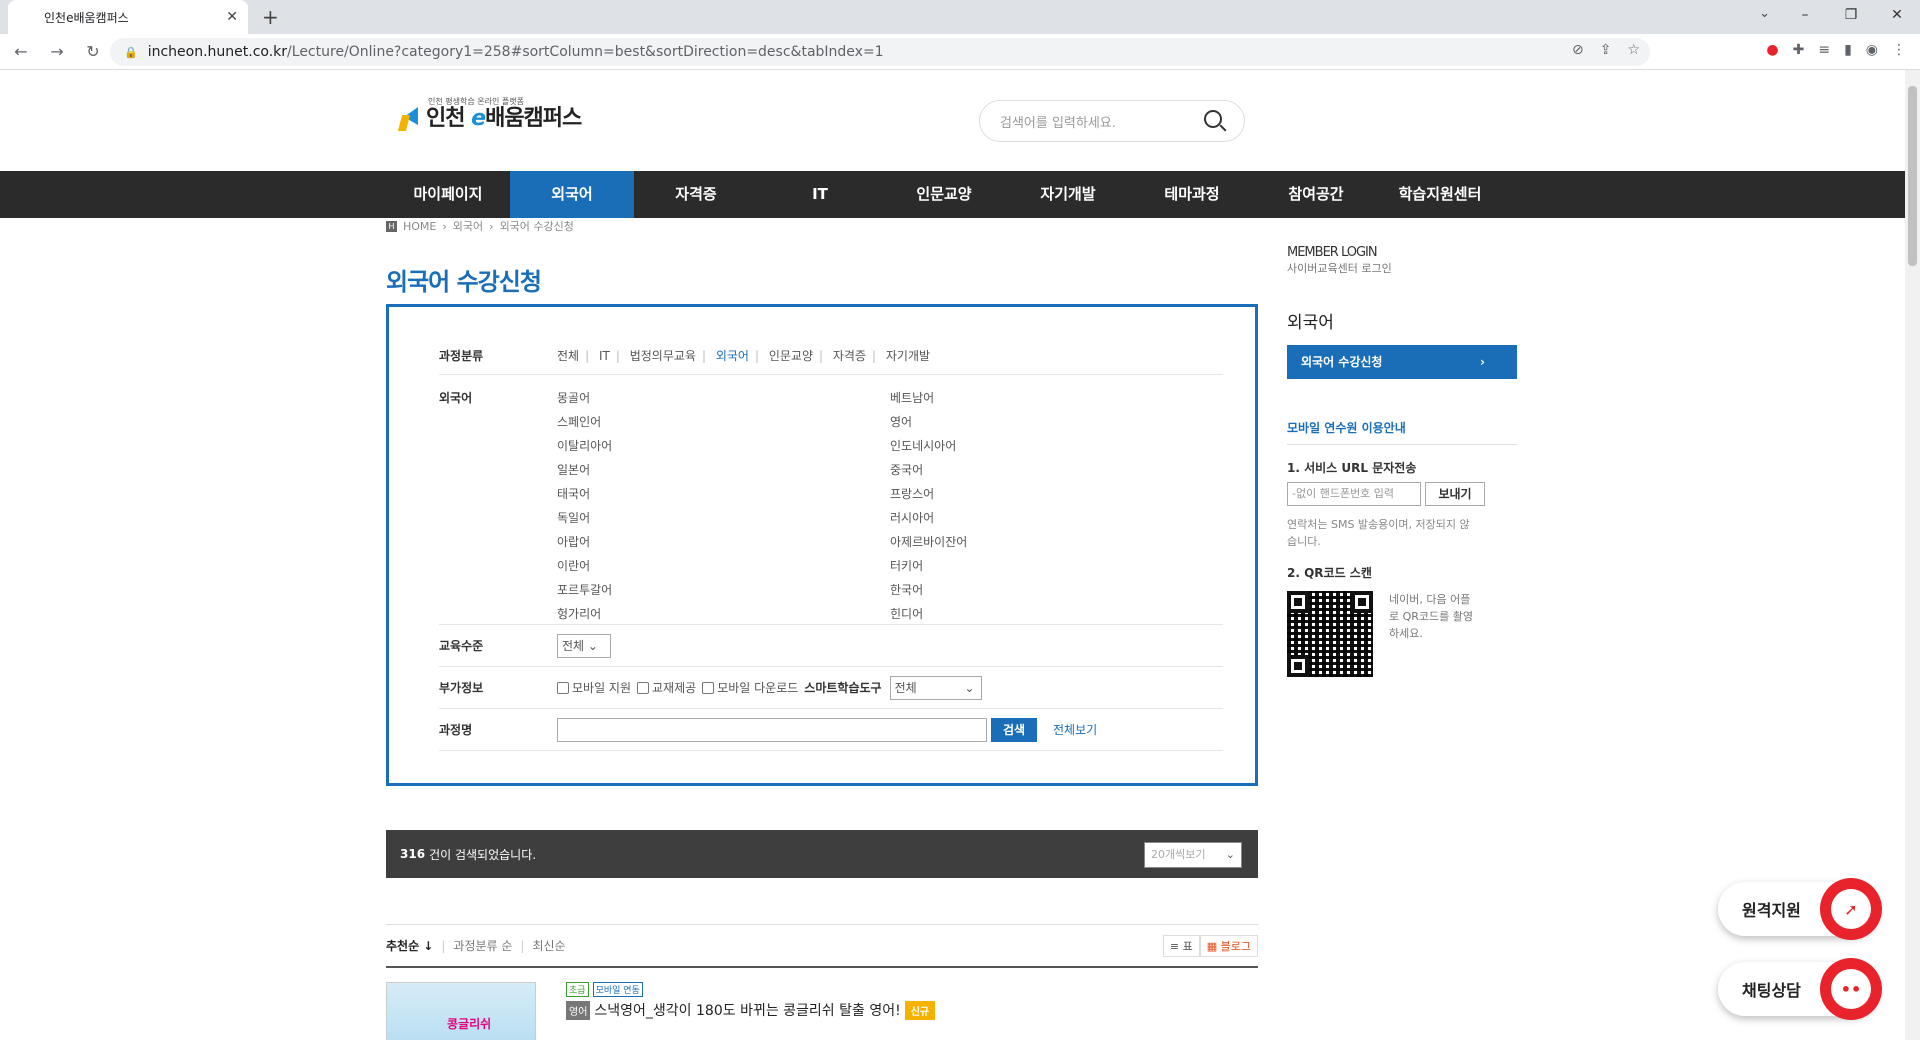  I want to click on minimize-icon: –, so click(1805, 17).